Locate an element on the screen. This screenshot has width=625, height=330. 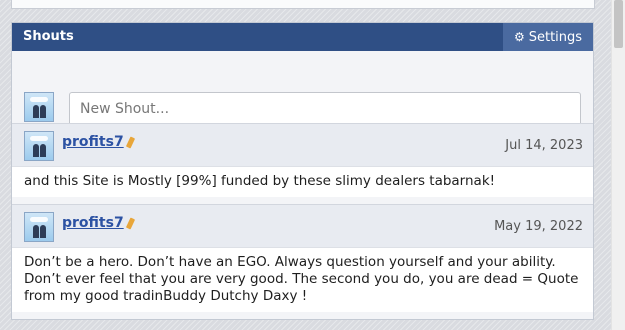
shoutbox-header: Shouts ⚙ Settings is located at coordinates (302, 37).